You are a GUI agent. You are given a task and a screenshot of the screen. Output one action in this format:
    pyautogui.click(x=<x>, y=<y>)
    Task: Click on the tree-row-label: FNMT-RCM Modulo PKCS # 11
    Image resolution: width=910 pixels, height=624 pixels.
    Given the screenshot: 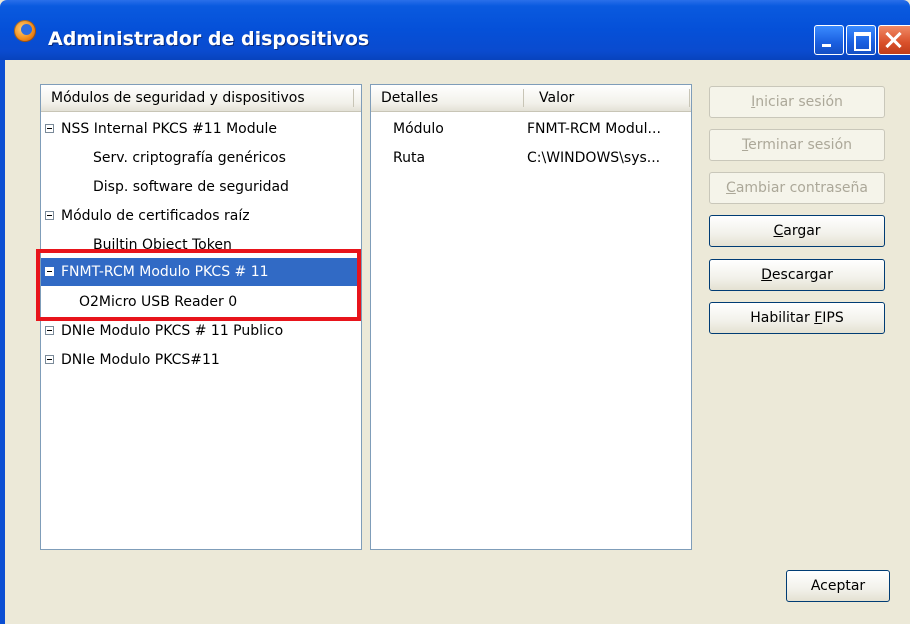 What is the action you would take?
    pyautogui.click(x=165, y=272)
    